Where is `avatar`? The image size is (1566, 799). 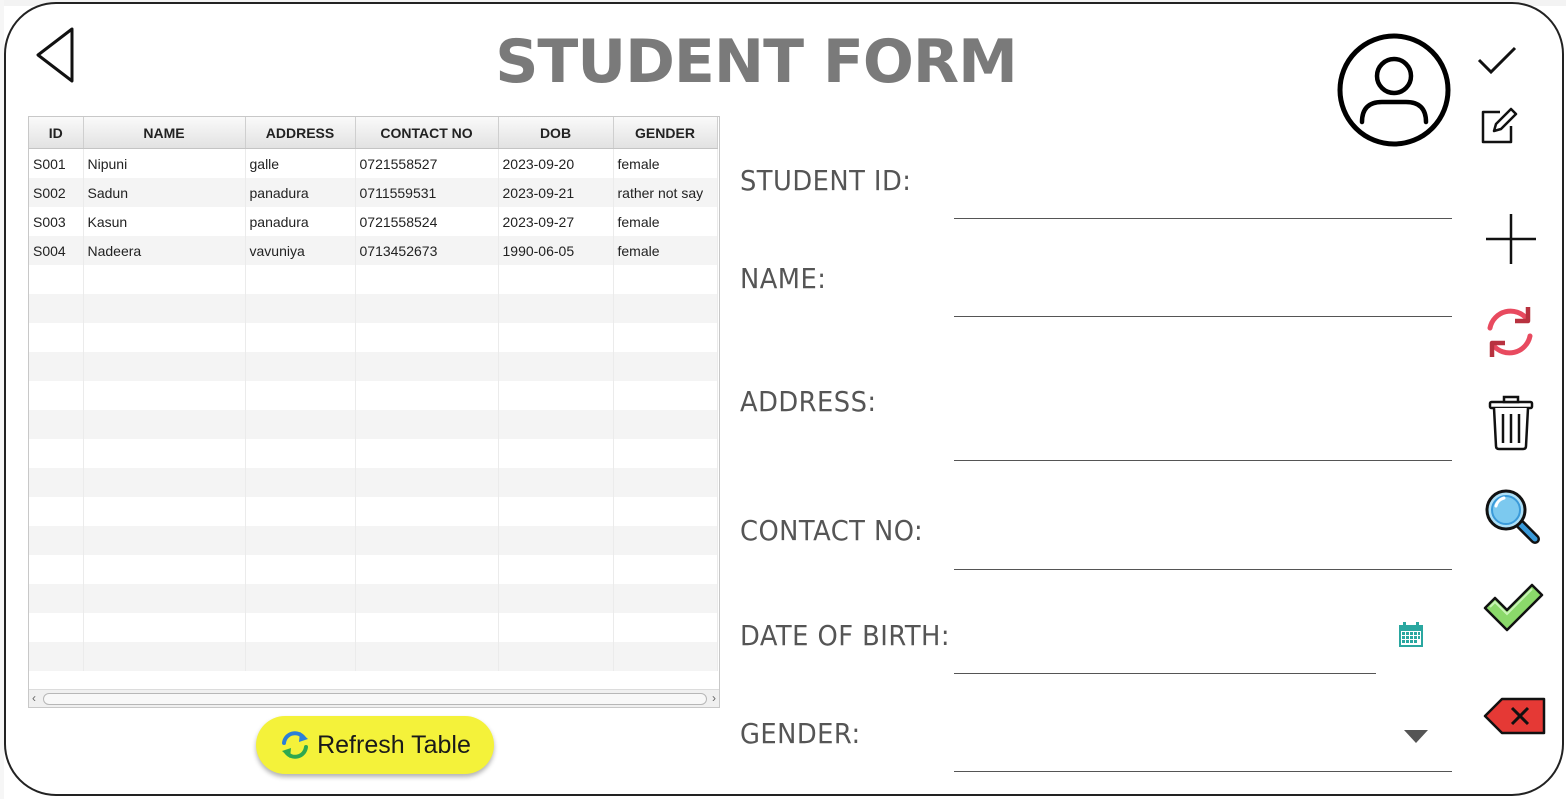
avatar is located at coordinates (1394, 90).